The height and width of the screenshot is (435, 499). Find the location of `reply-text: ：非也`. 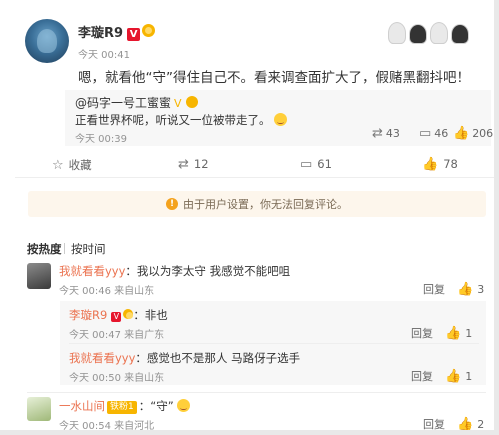

reply-text: ：非也 is located at coordinates (150, 315).